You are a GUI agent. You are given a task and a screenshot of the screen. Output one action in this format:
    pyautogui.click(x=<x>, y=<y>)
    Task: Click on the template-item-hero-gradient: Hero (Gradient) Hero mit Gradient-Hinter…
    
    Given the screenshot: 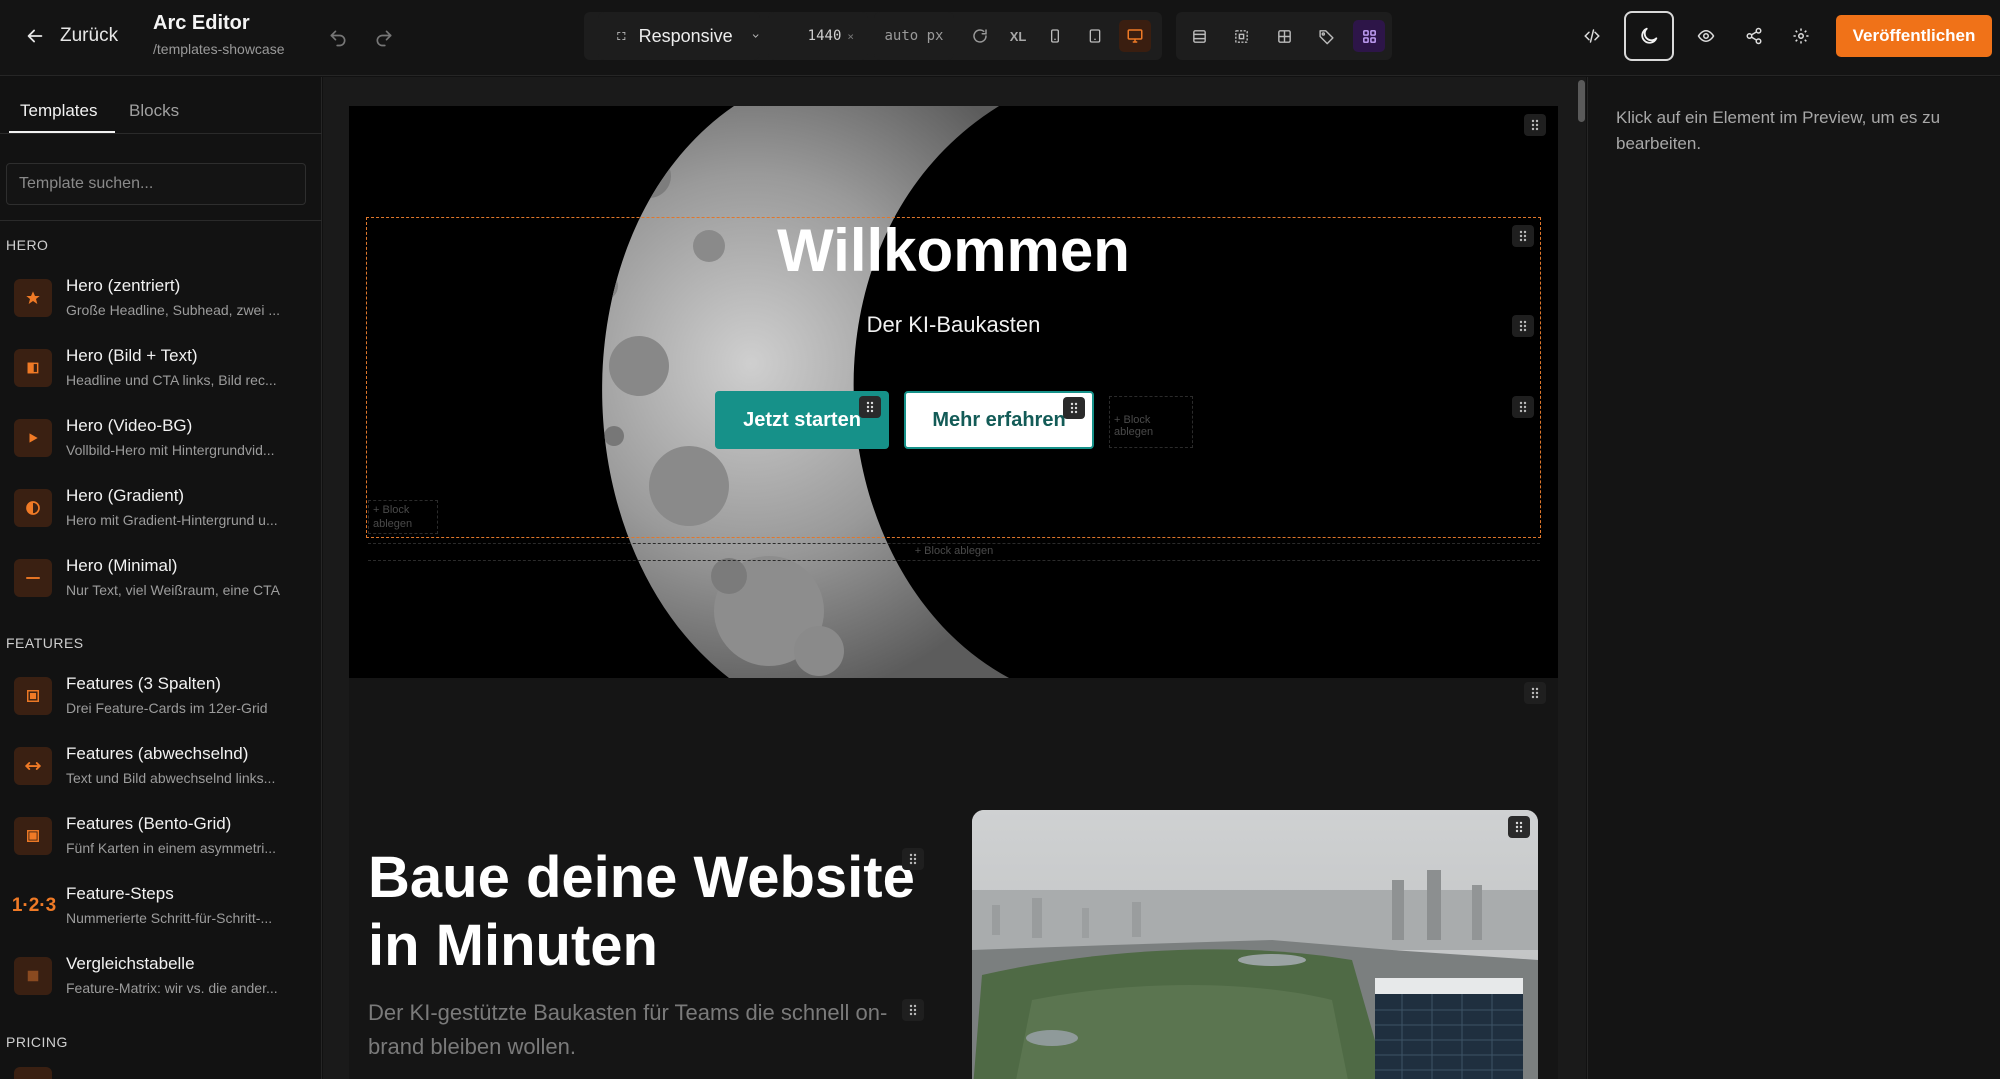 What is the action you would take?
    pyautogui.click(x=160, y=508)
    